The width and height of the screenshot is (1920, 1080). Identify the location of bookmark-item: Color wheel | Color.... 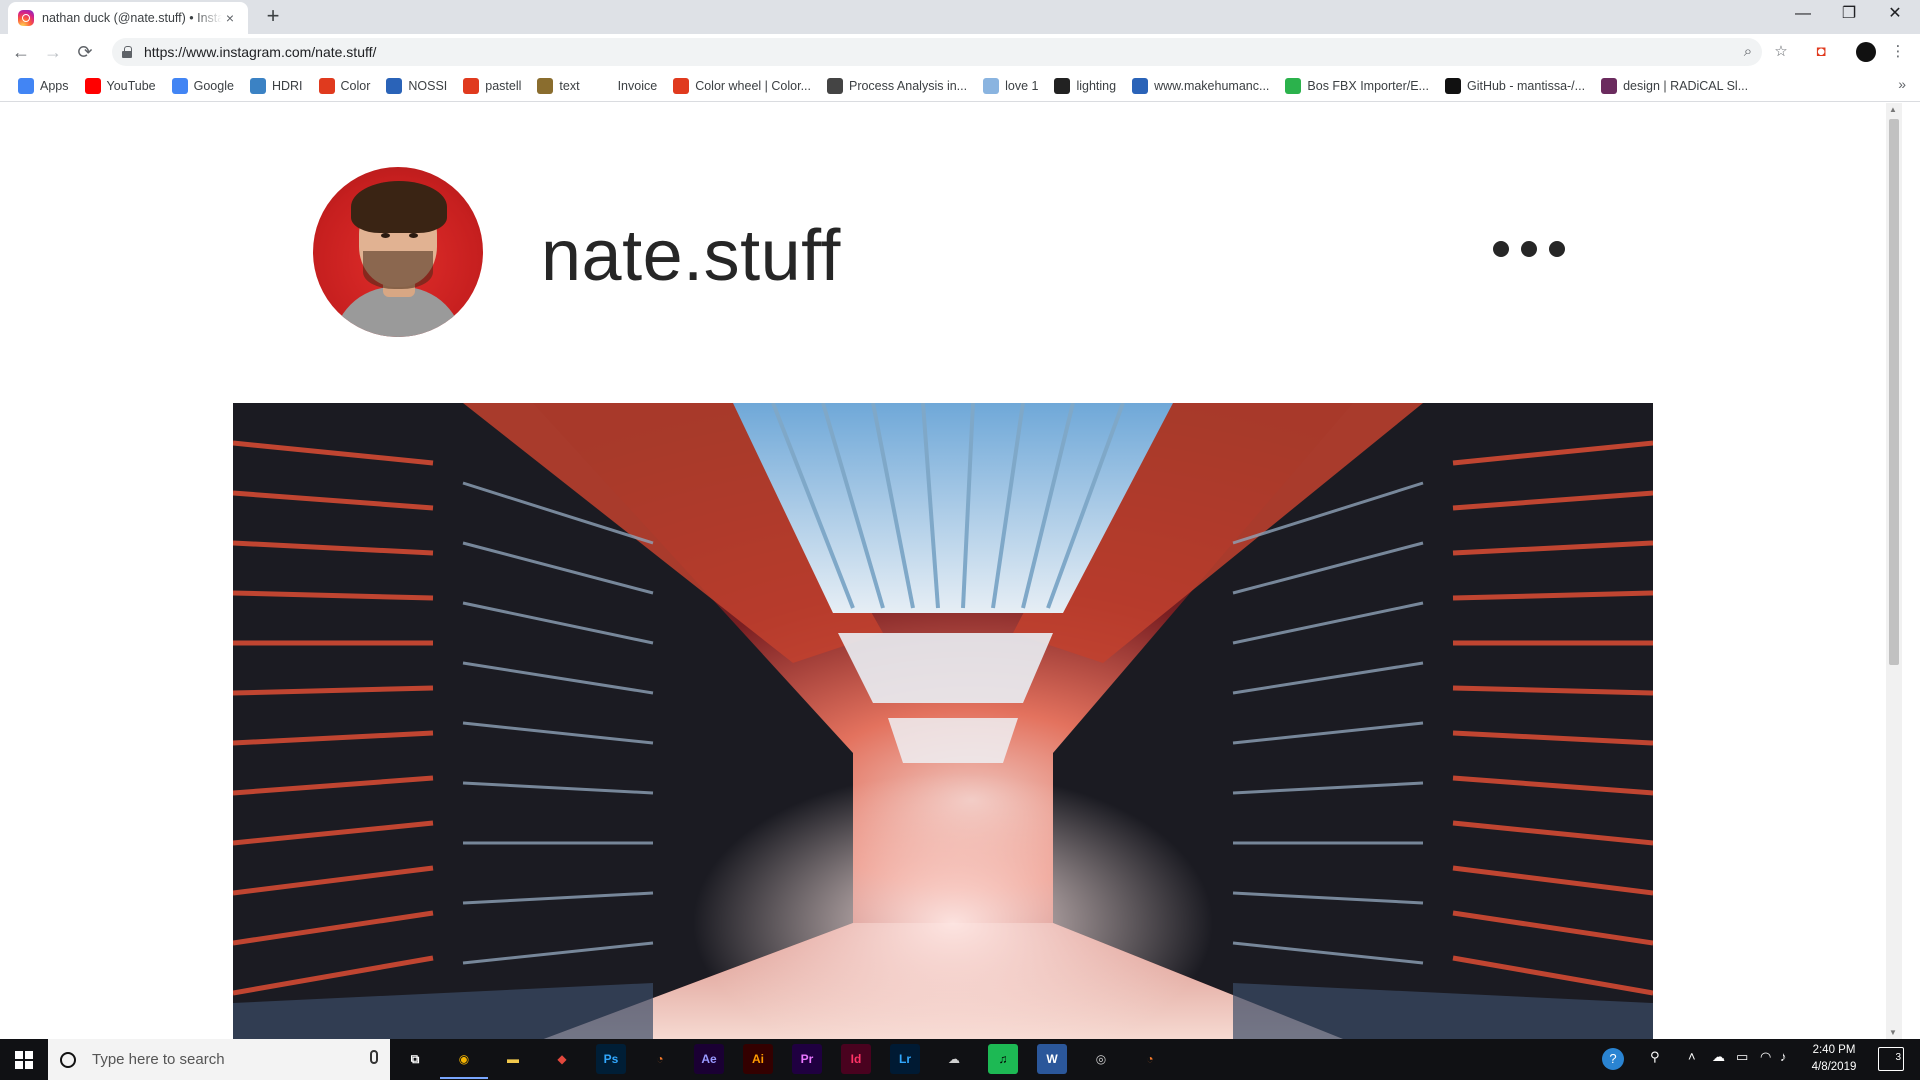
(742, 86).